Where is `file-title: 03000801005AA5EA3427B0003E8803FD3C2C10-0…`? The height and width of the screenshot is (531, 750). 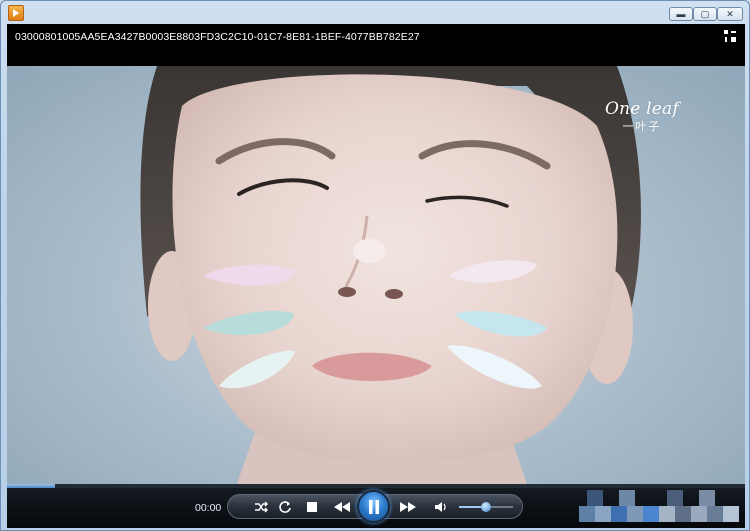 file-title: 03000801005AA5EA3427B0003E8803FD3C2C10-0… is located at coordinates (217, 37).